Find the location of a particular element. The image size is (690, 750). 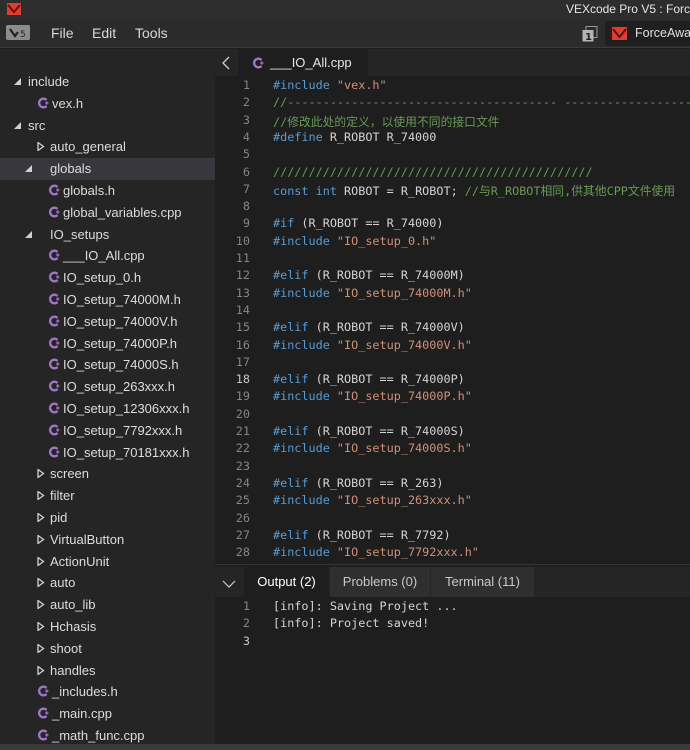

code-line: 27 #elif (R_ROBOT == R_7792) is located at coordinates (452, 536).